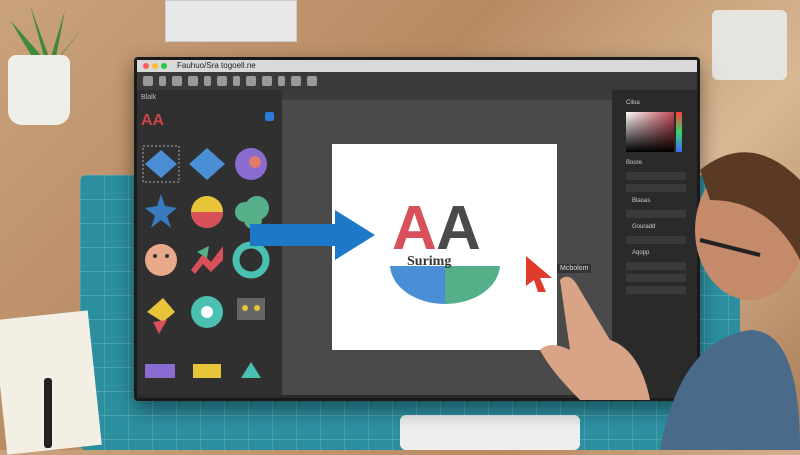 This screenshot has width=800, height=455. What do you see at coordinates (267, 81) in the screenshot?
I see `align-icon` at bounding box center [267, 81].